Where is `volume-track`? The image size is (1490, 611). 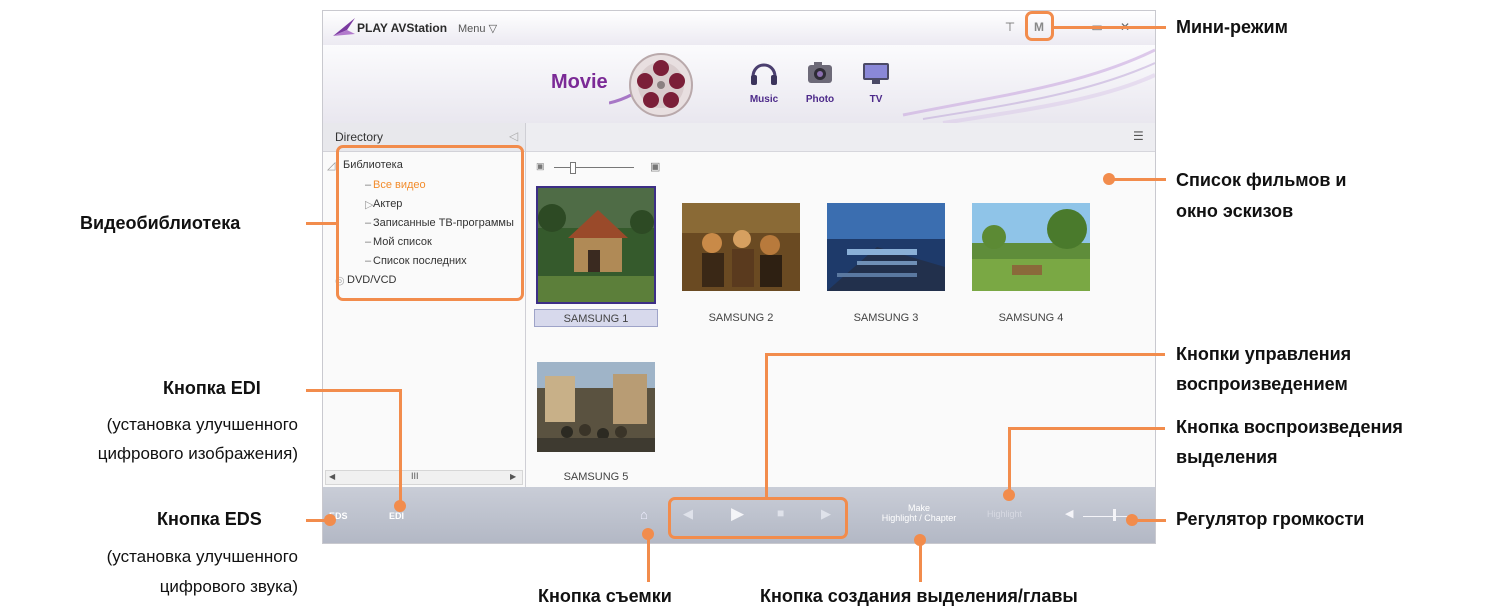
volume-track is located at coordinates (1106, 516).